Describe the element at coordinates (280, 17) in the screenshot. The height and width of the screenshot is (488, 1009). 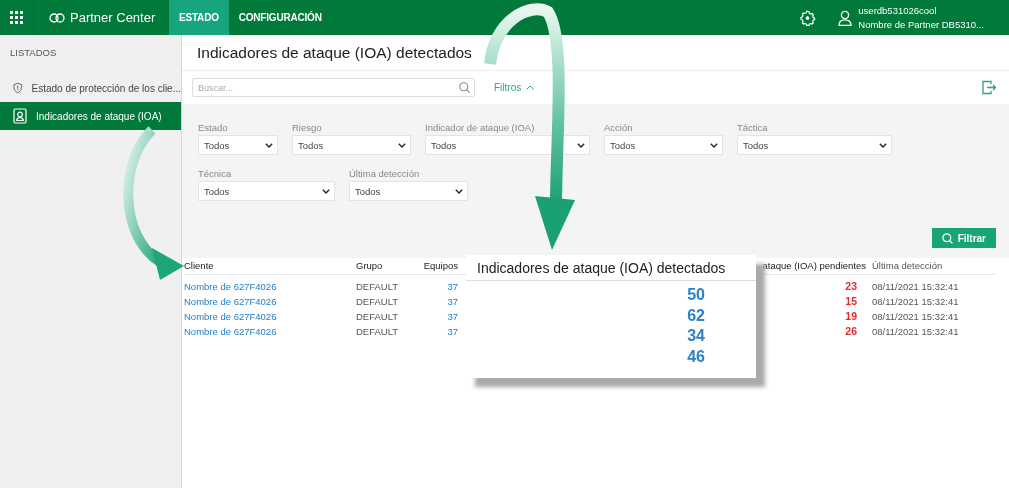
I see `nav-tab: CONFIGURACIÓN` at that location.